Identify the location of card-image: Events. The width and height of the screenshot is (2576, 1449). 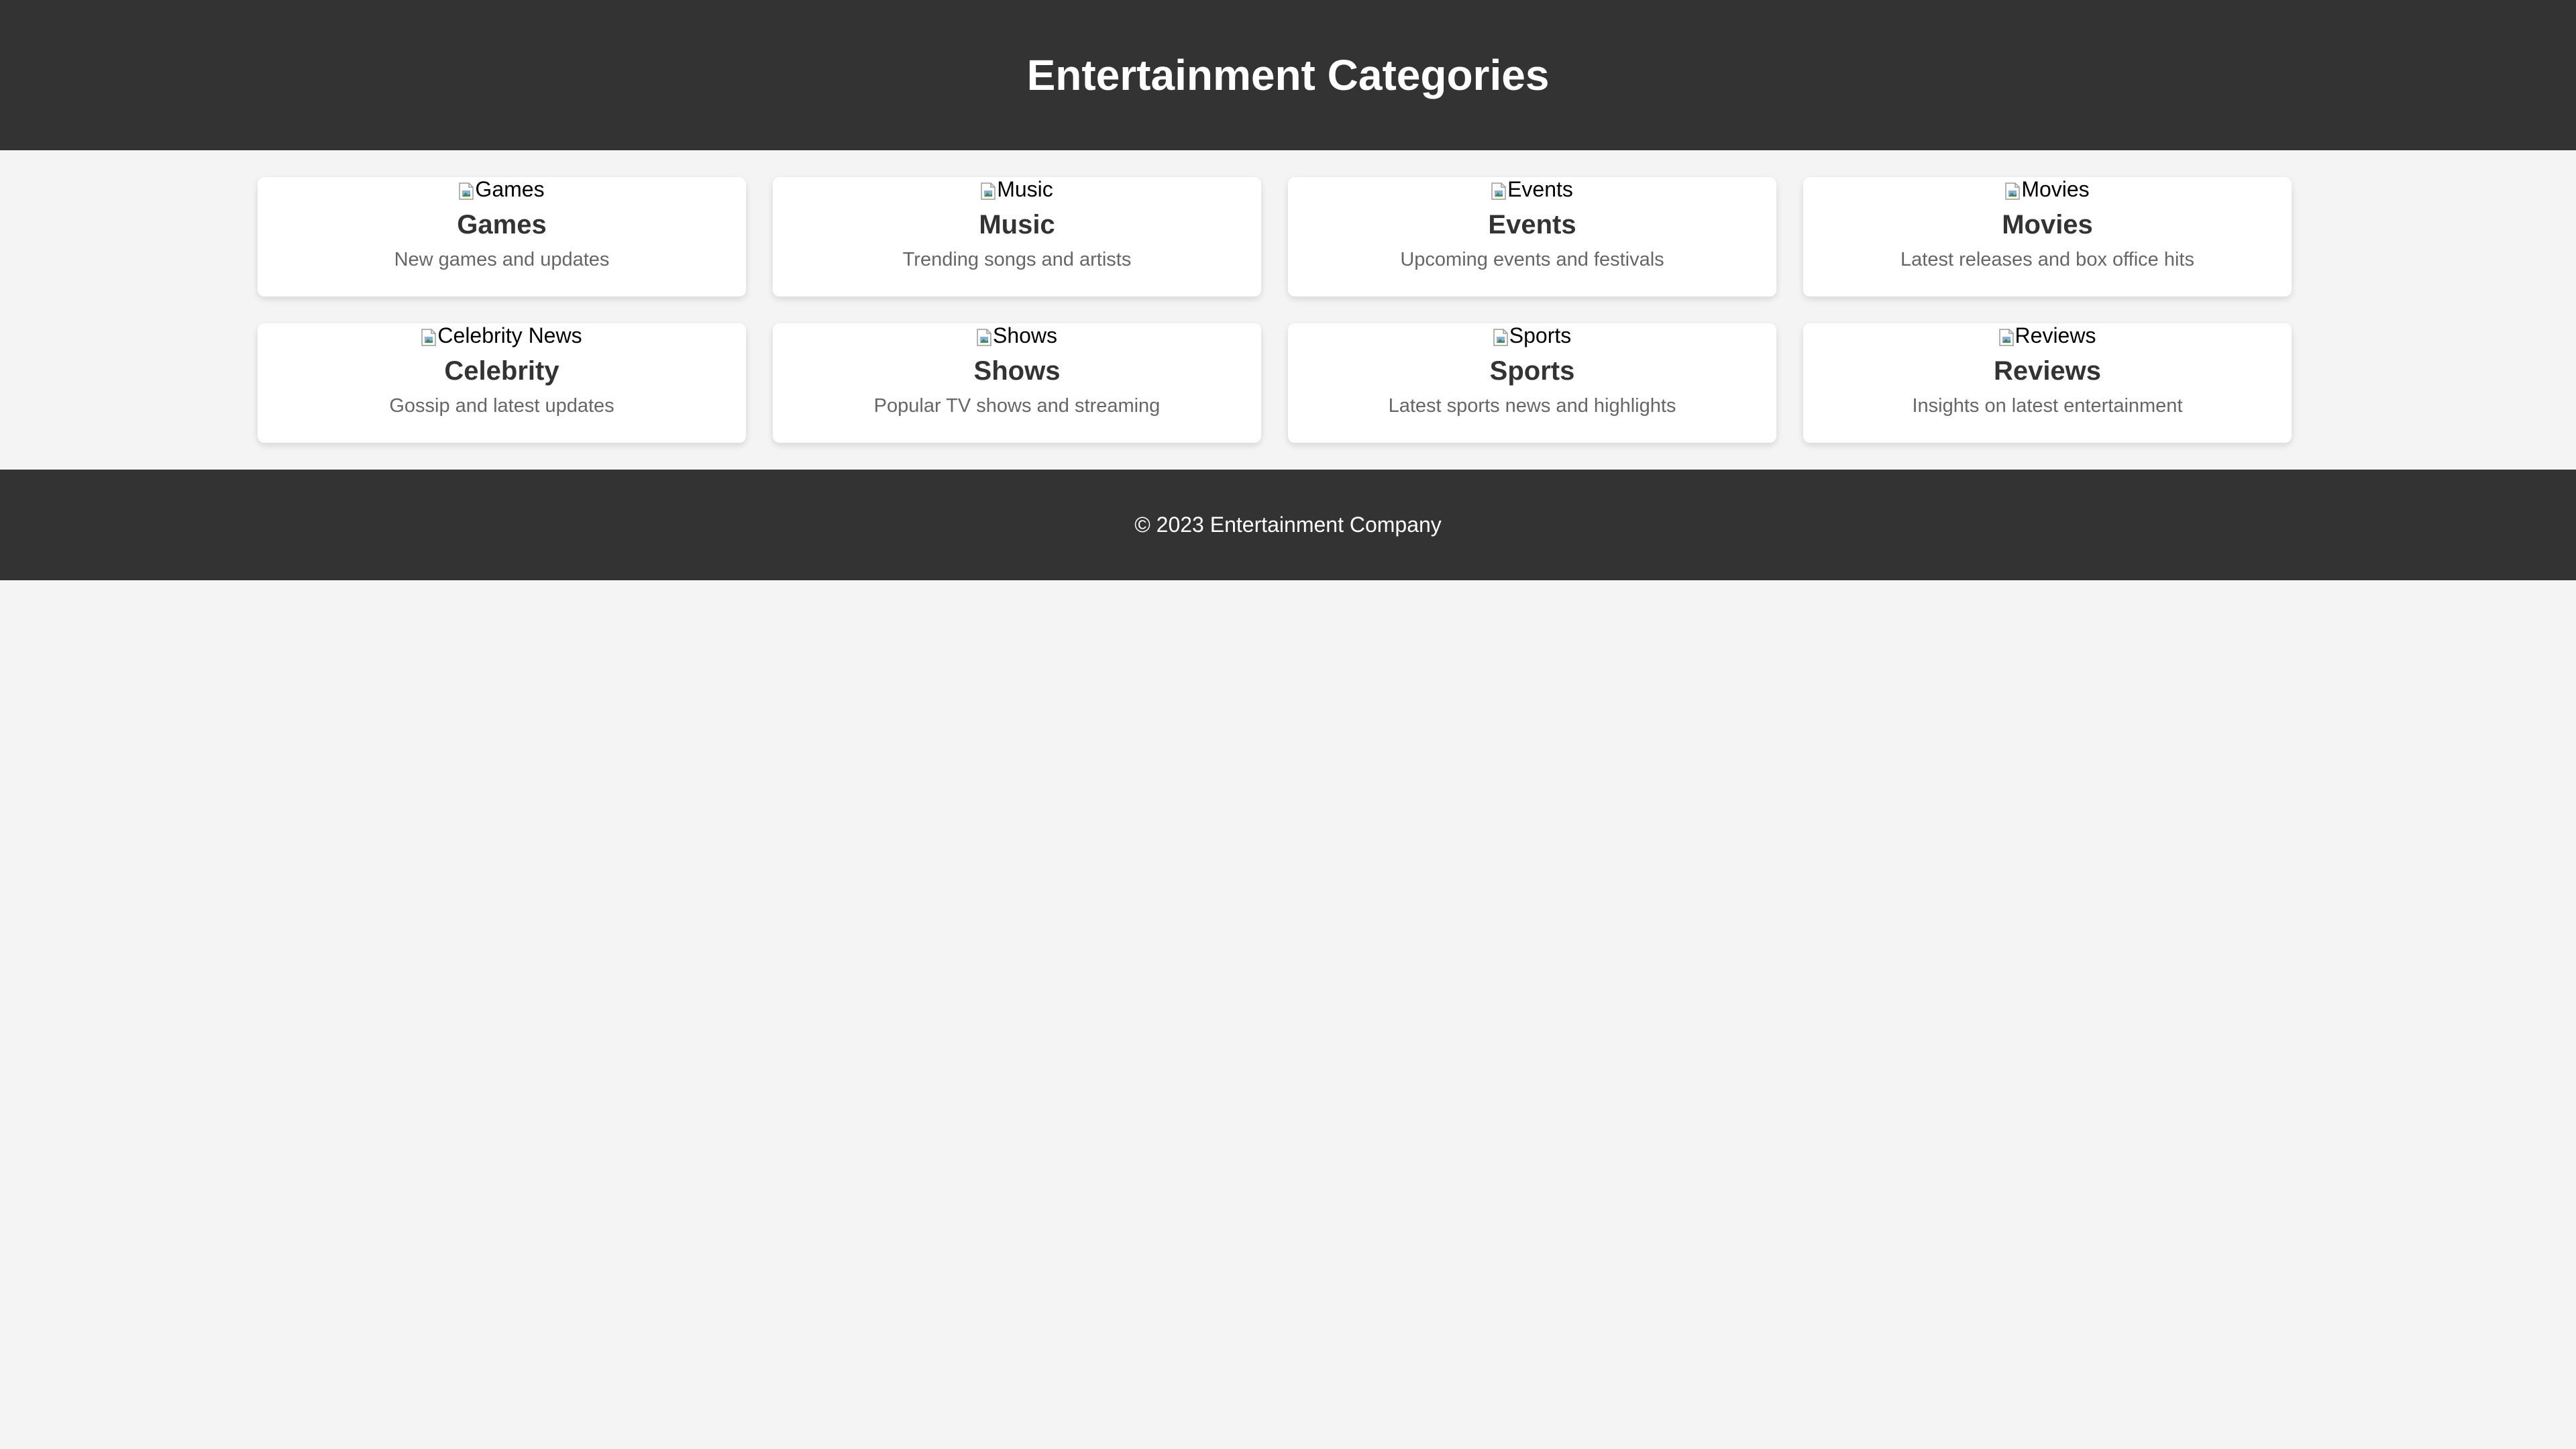
(1532, 189).